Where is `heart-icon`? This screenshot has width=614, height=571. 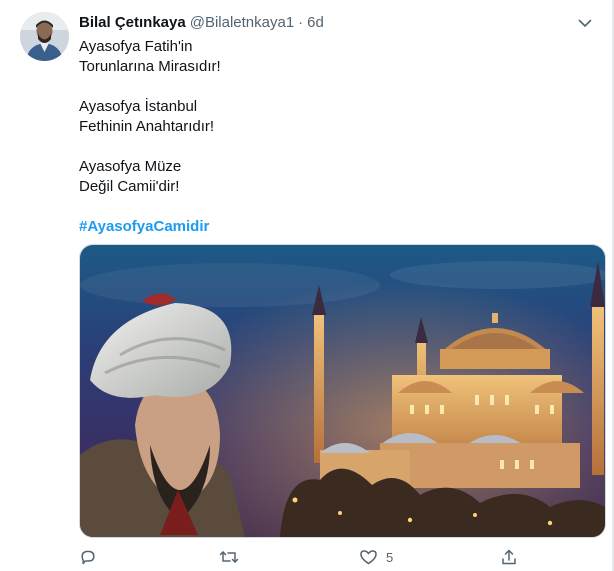
heart-icon is located at coordinates (368, 557).